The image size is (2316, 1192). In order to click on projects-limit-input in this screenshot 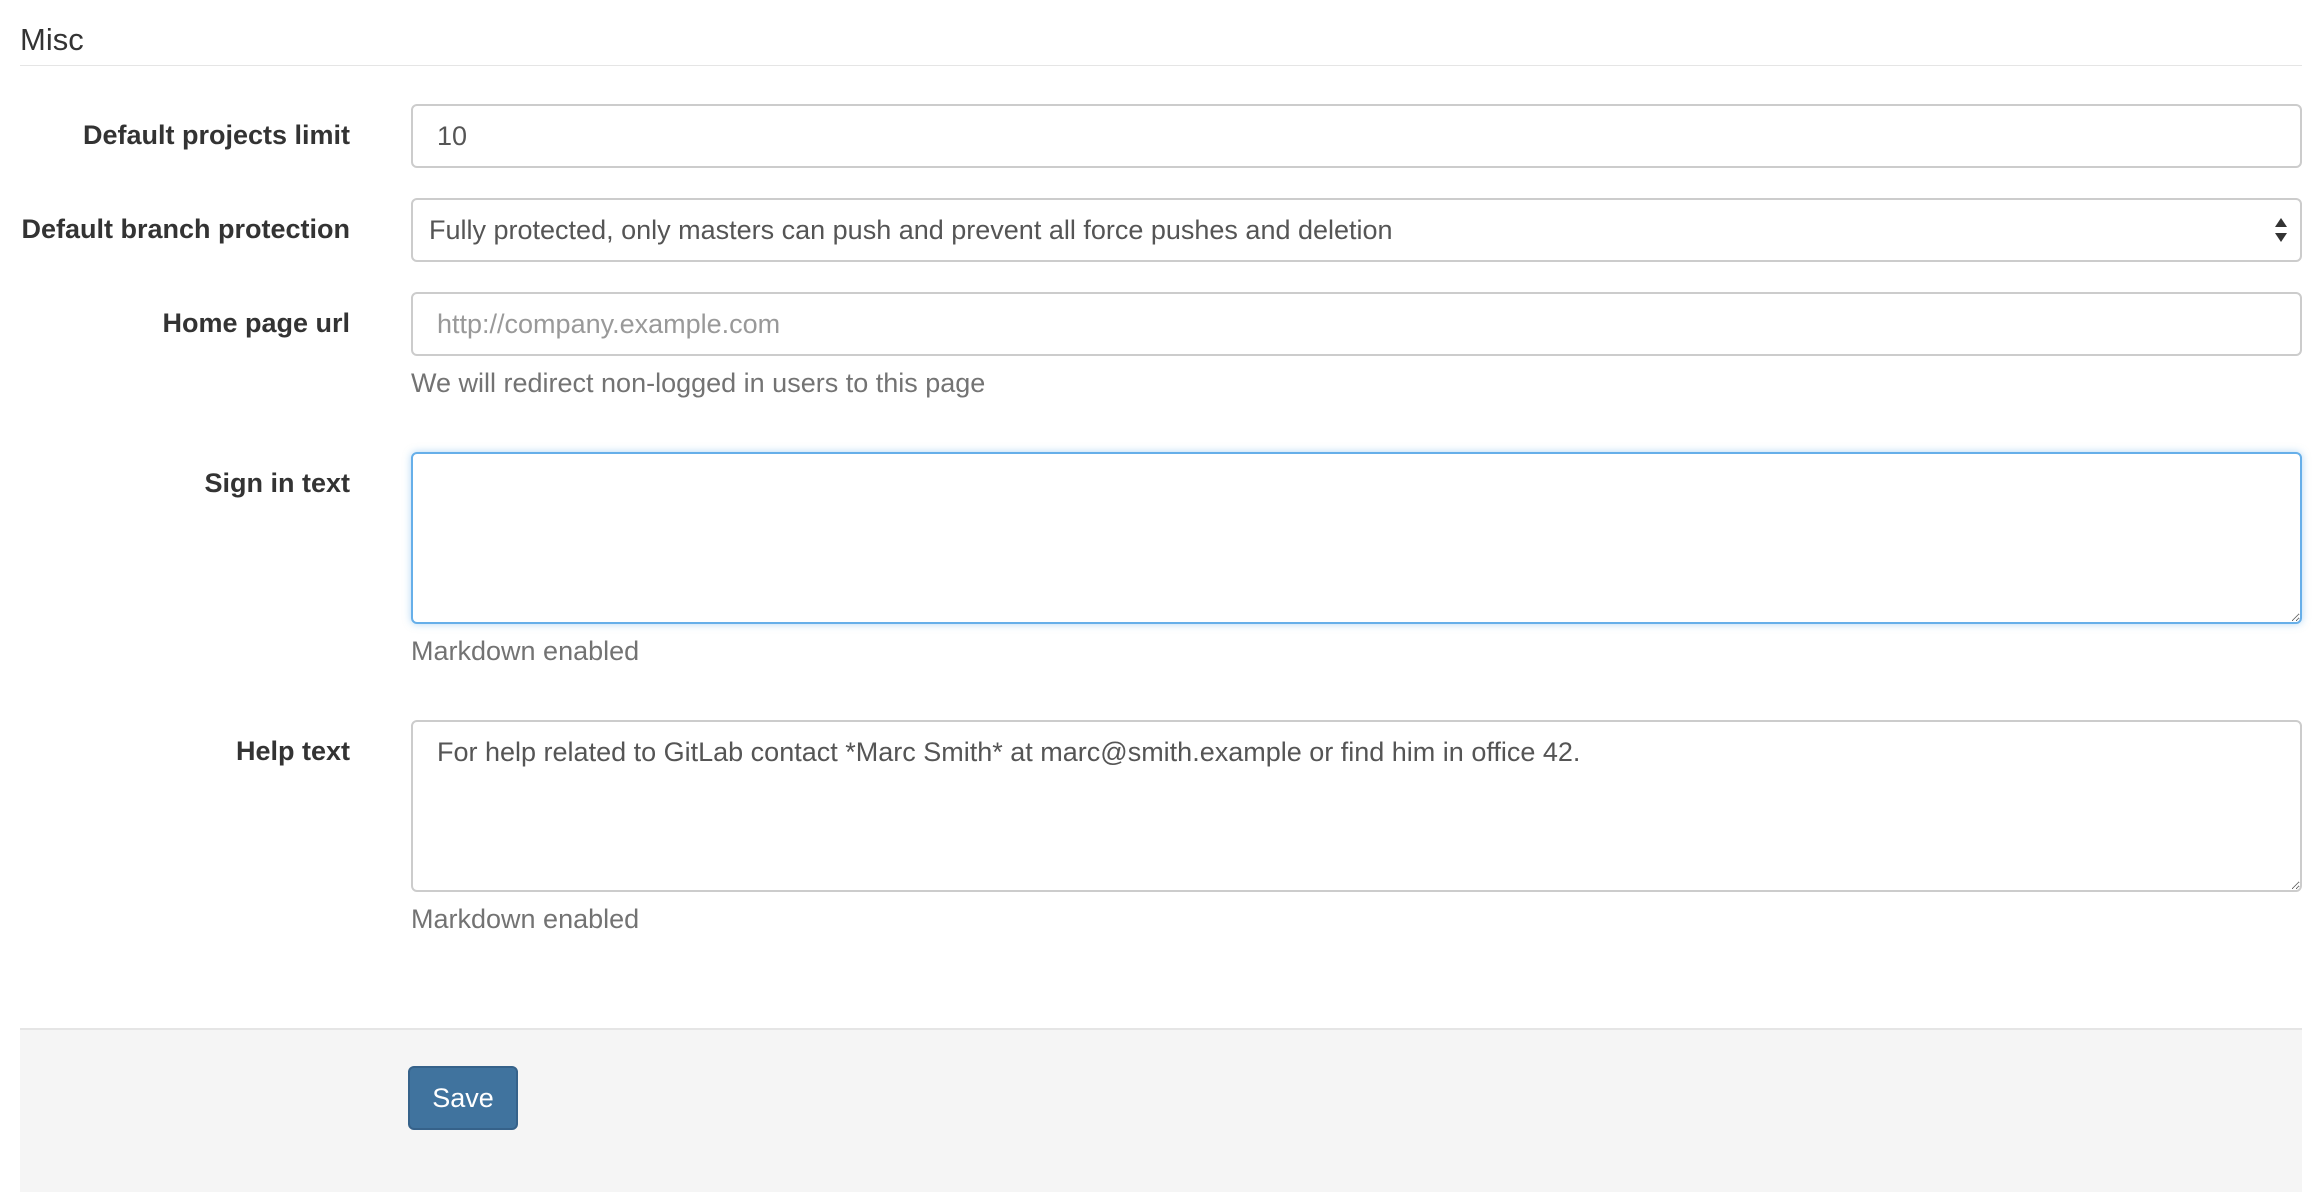, I will do `click(1356, 136)`.